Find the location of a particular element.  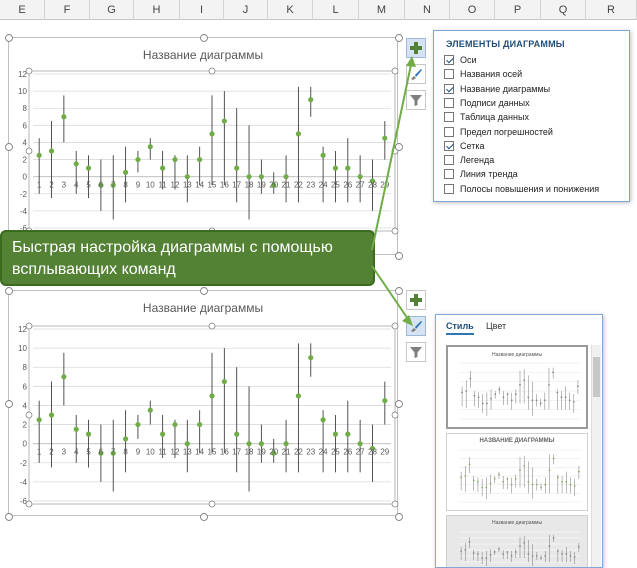

chart-filters-button-bottom is located at coordinates (416, 352).